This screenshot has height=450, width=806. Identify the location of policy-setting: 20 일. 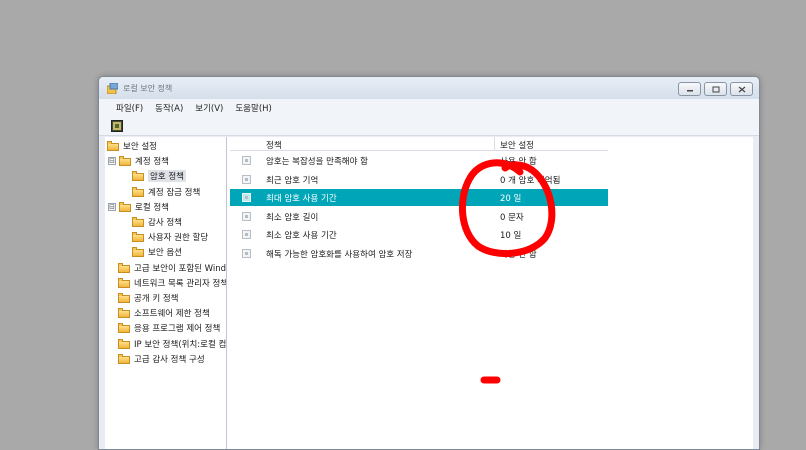
(511, 199).